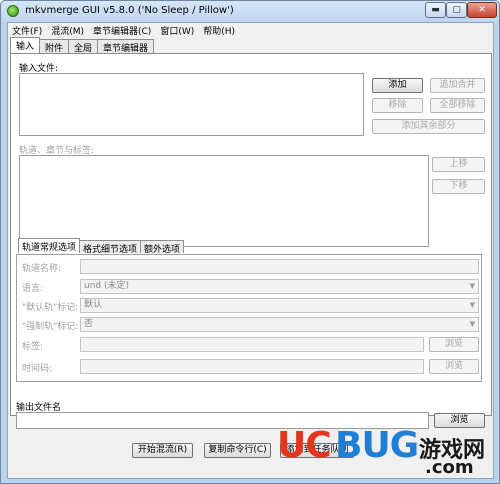 The image size is (500, 484). I want to click on tab-track-general: 轨道常规选项, so click(49, 245).